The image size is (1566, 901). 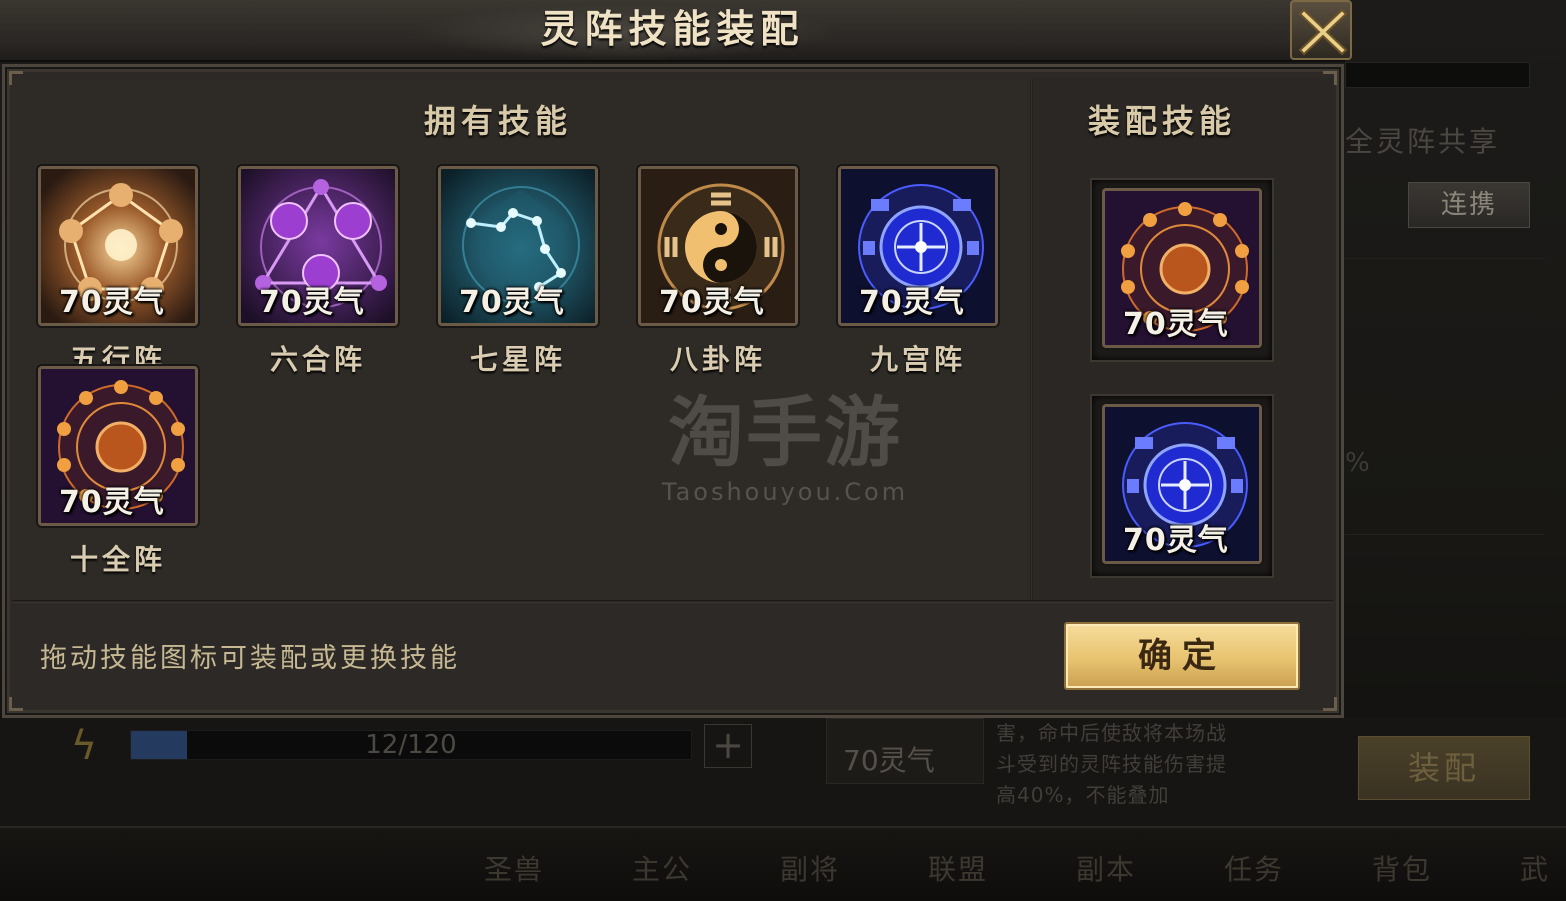 I want to click on confirm-button: 确定, so click(x=1182, y=656).